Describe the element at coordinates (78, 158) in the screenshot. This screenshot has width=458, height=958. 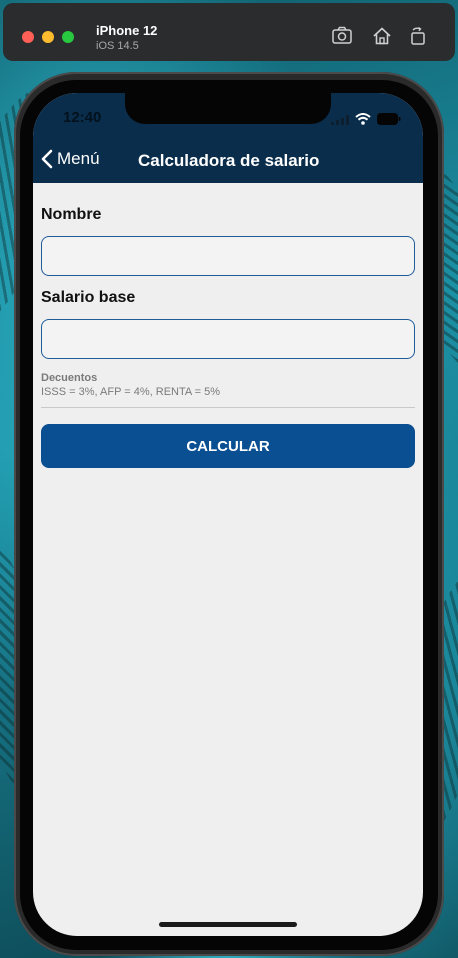
I see `back-button-label: Menú` at that location.